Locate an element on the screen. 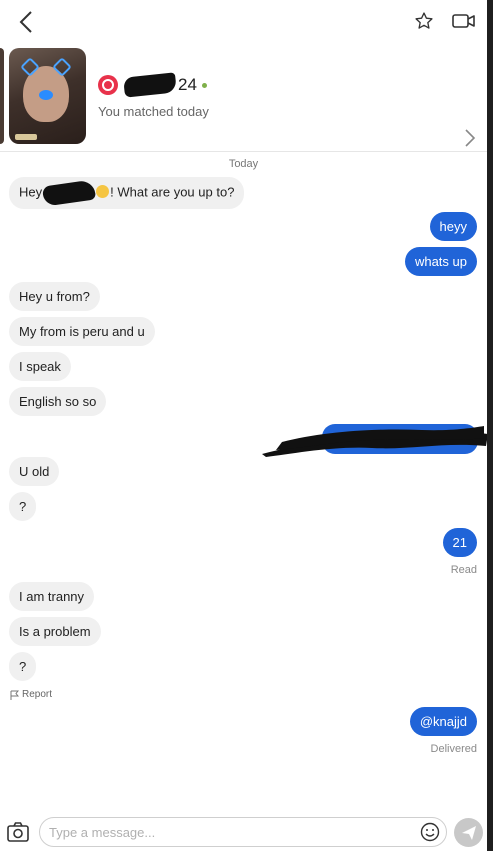 Image resolution: width=493 pixels, height=851 pixels. smiley-emoji-icon is located at coordinates (103, 192).